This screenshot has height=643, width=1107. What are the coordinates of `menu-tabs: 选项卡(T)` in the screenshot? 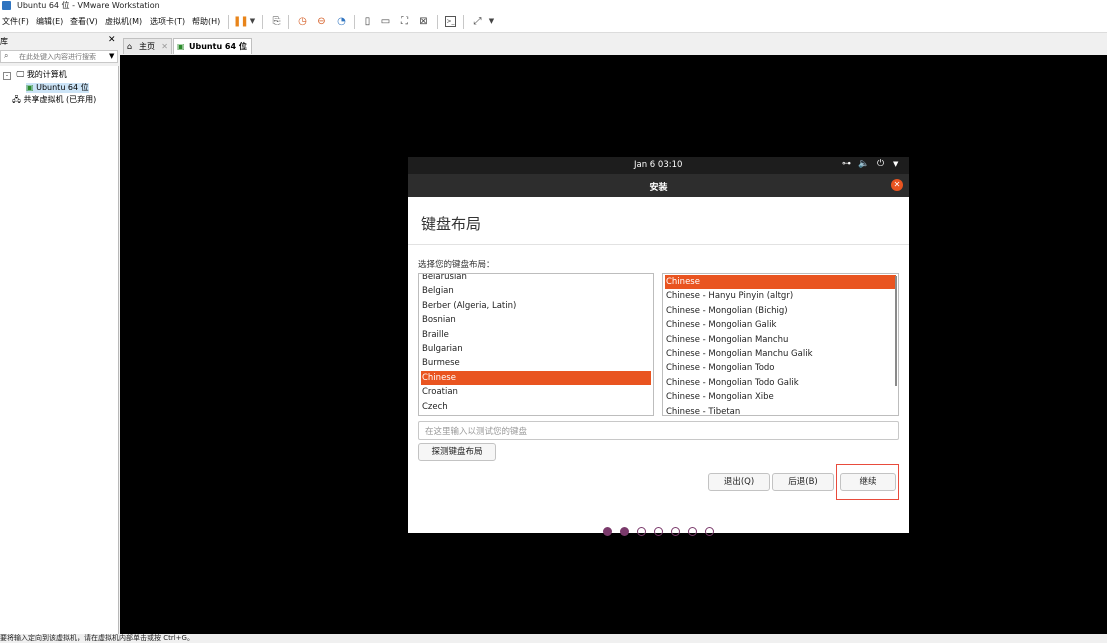 It's located at (167, 21).